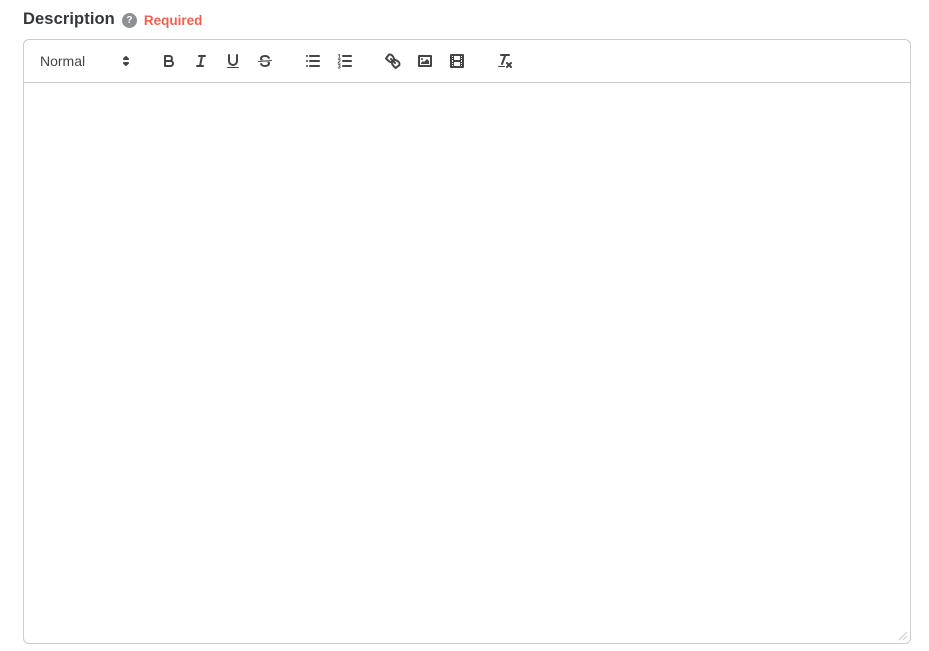 Image resolution: width=929 pixels, height=651 pixels. I want to click on ordered-list-button: 1 2 3, so click(345, 61).